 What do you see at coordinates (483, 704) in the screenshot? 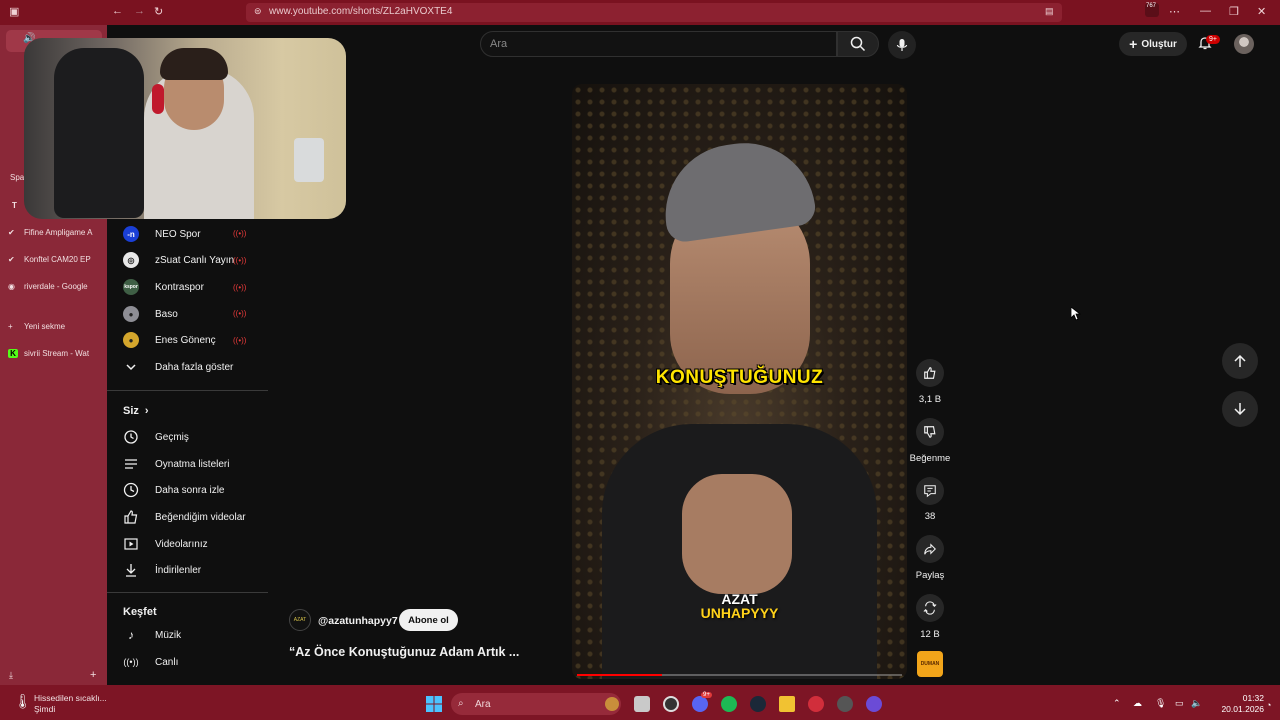
I see `taskbar-search-placeholder: Ara` at bounding box center [483, 704].